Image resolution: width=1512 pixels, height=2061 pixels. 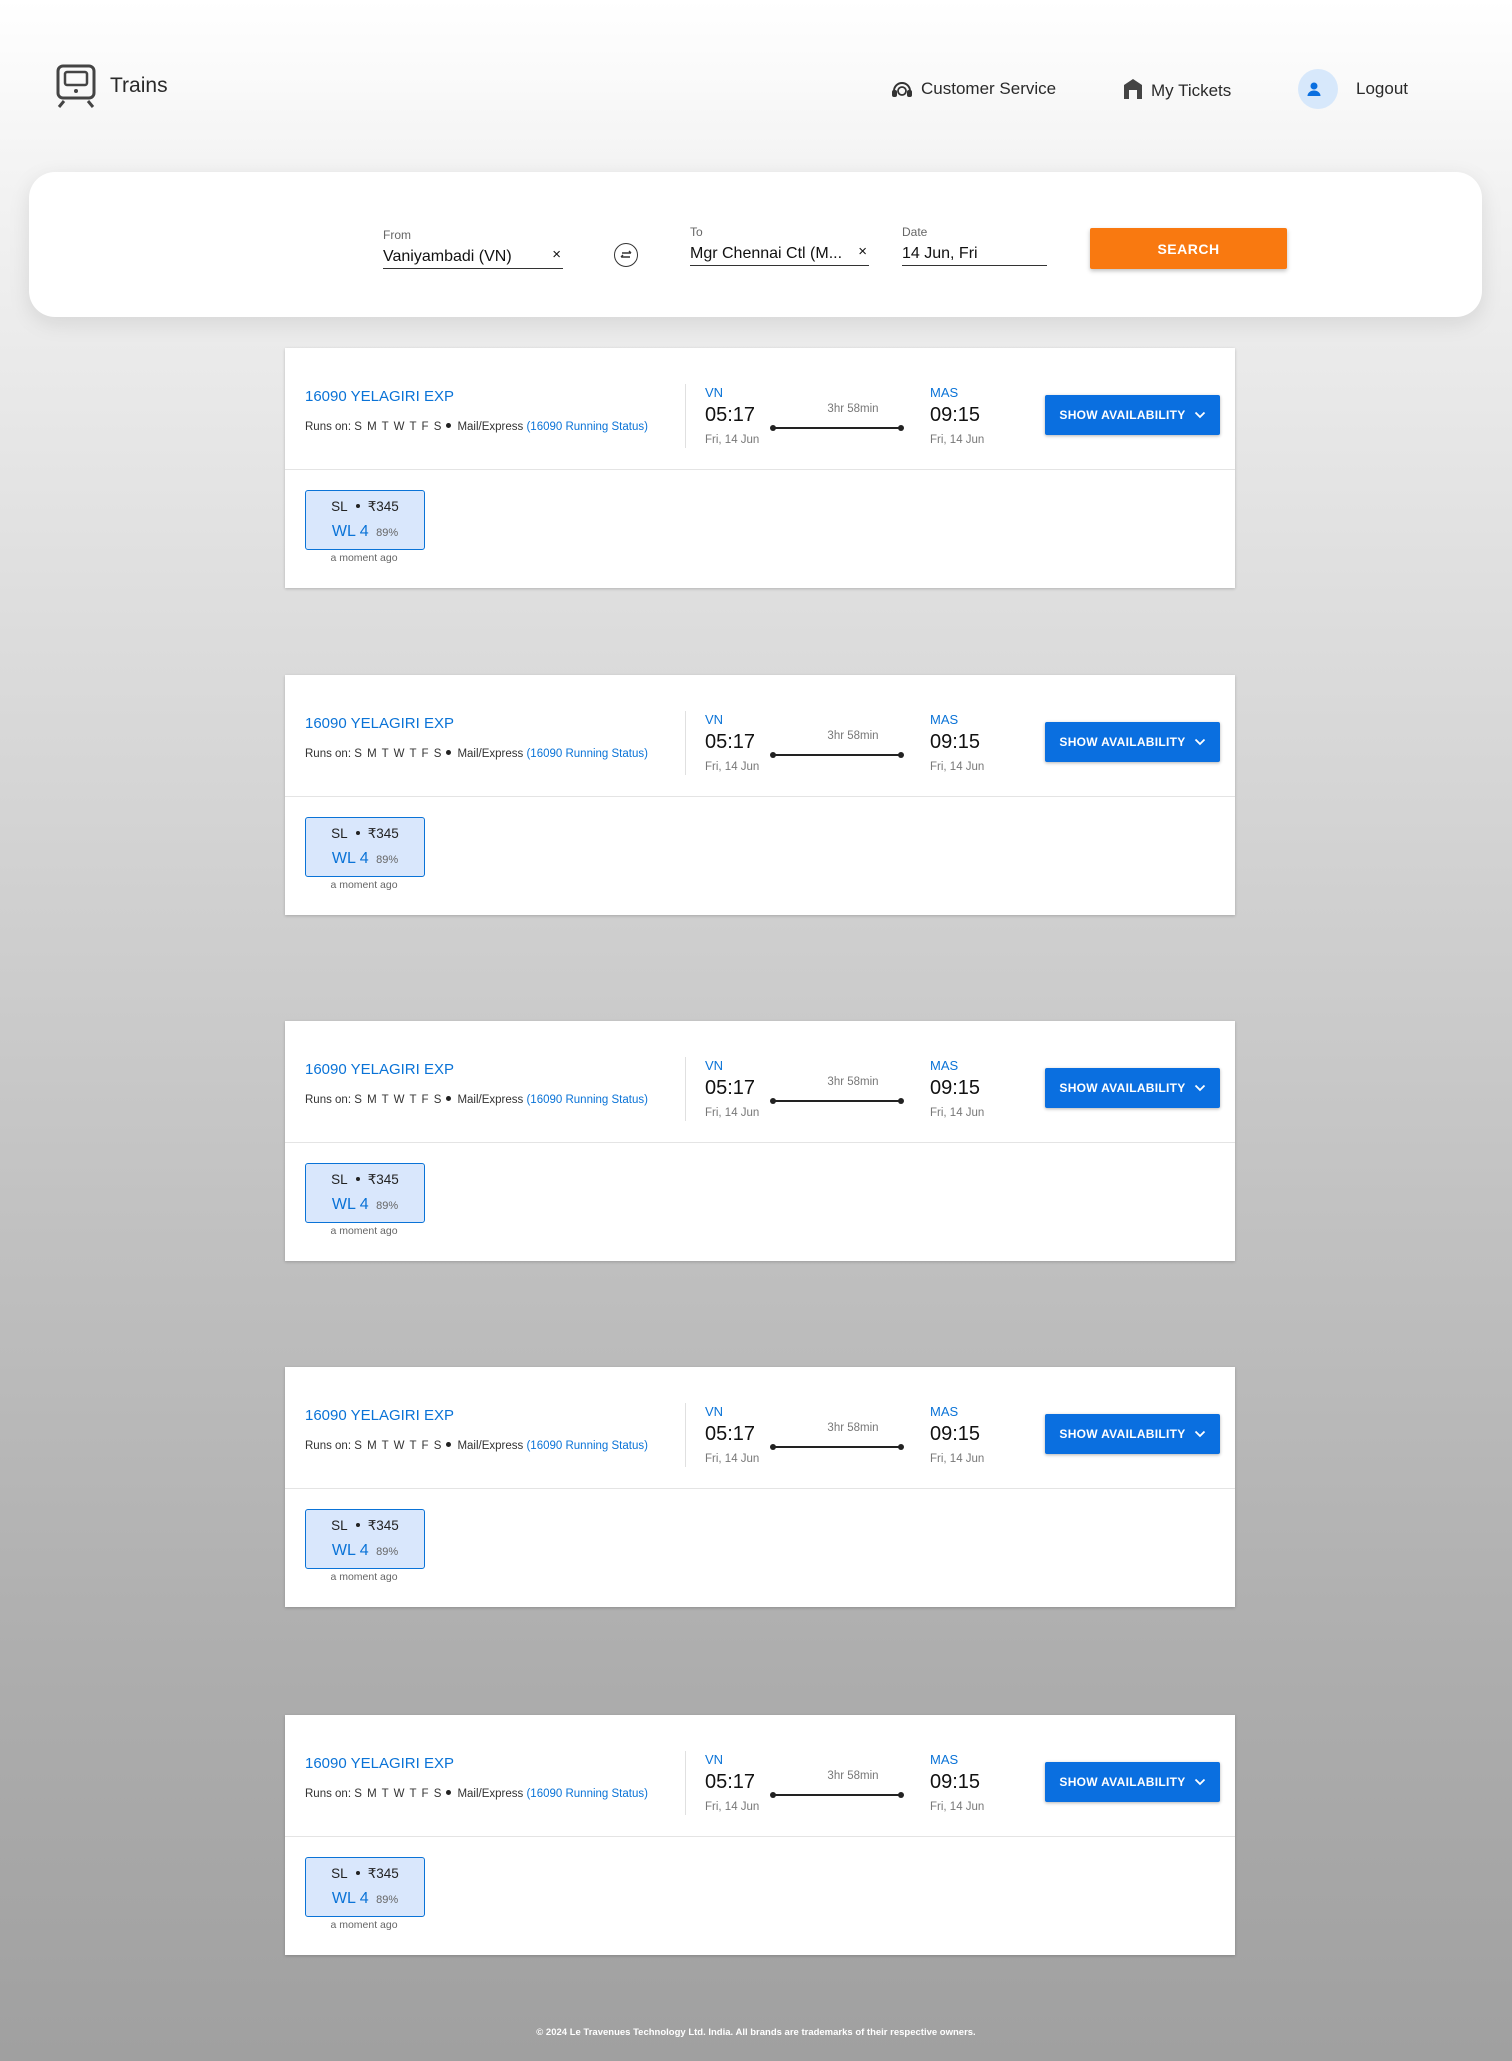 What do you see at coordinates (76, 86) in the screenshot?
I see `train-logo-icon` at bounding box center [76, 86].